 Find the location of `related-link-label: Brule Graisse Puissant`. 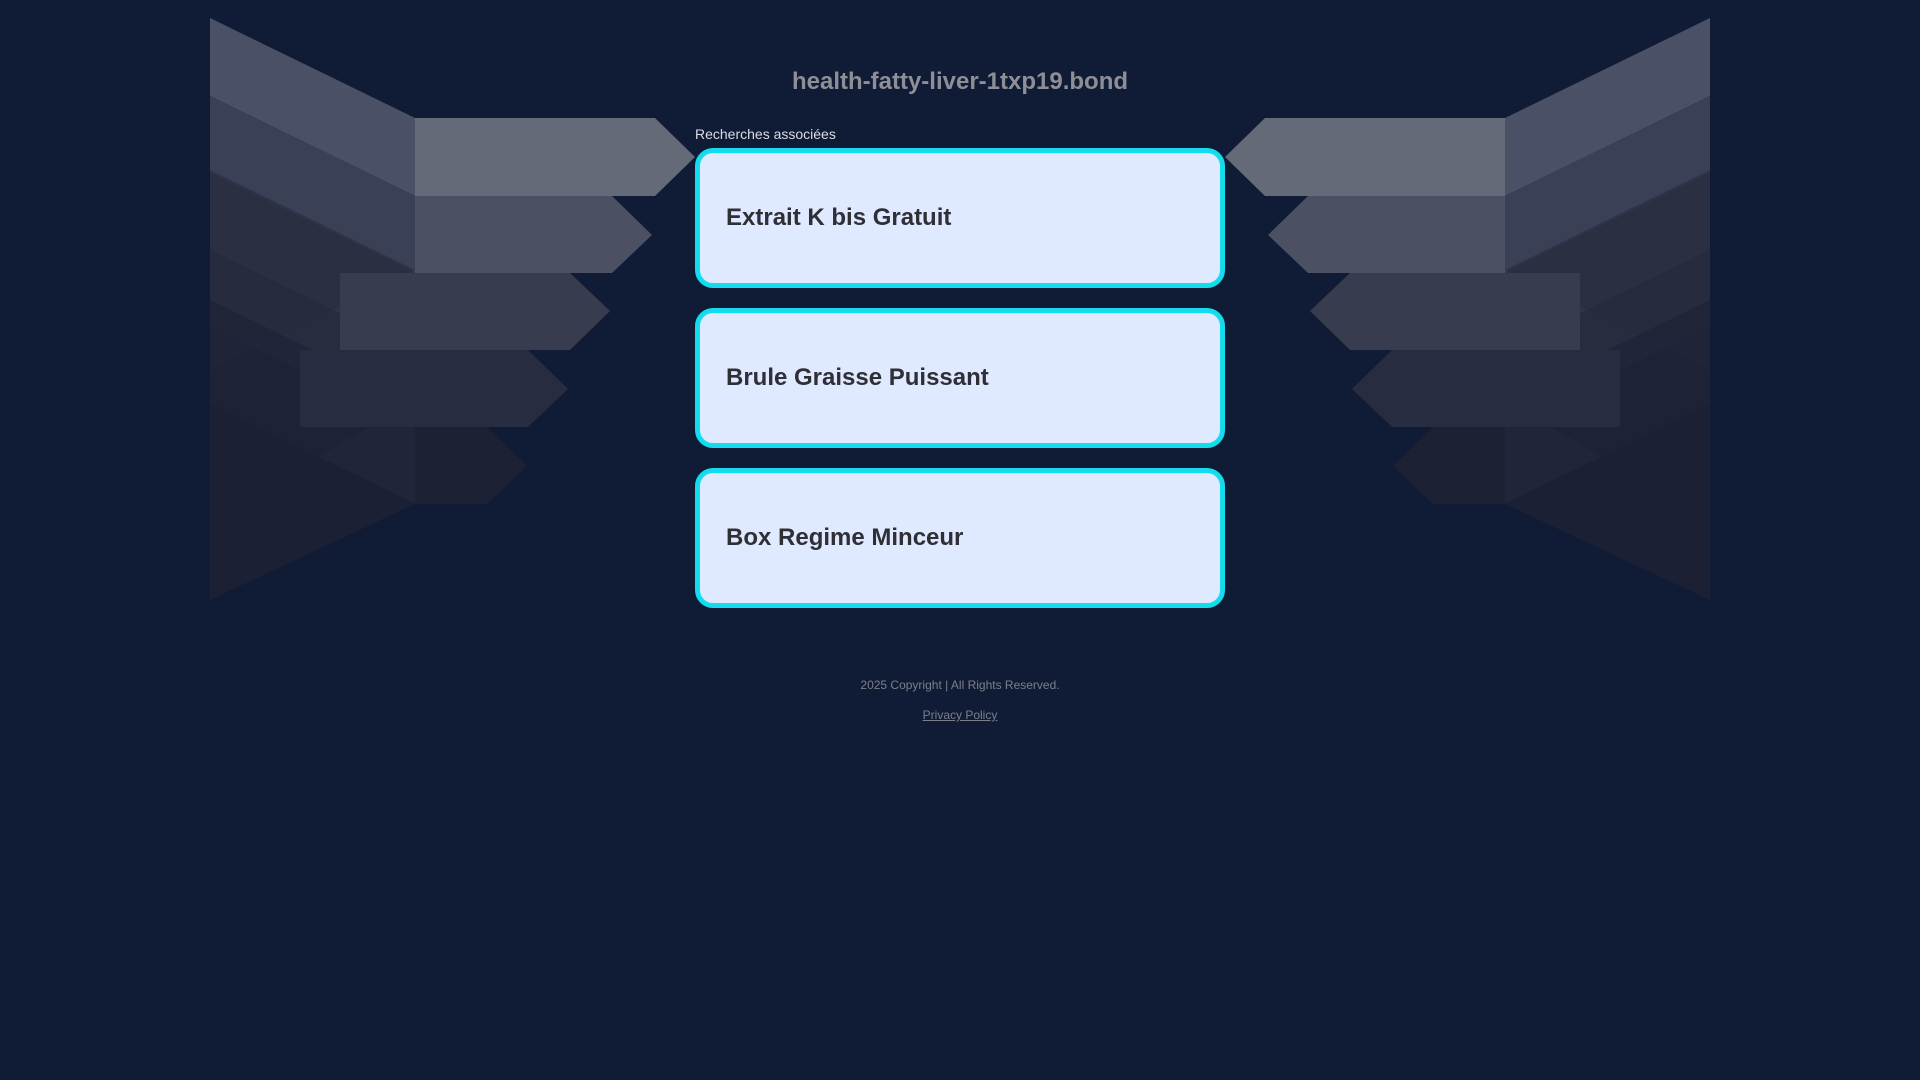

related-link-label: Brule Graisse Puissant is located at coordinates (857, 377).